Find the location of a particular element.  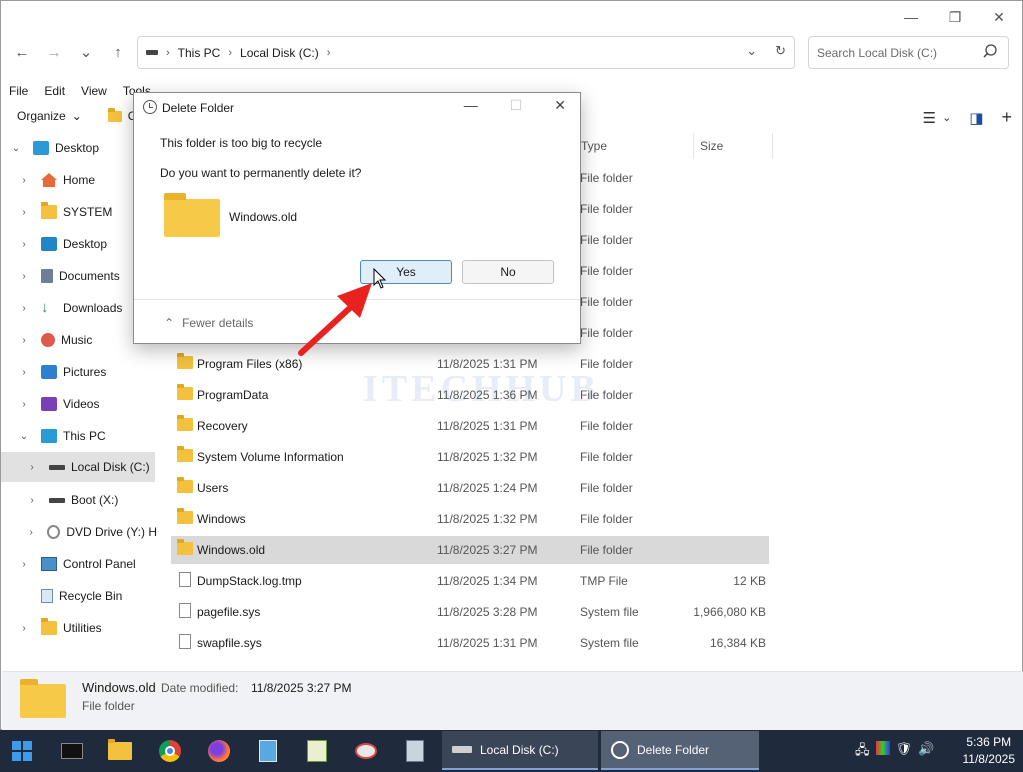

taskbar-app-label: Delete Folder is located at coordinates (673, 749).